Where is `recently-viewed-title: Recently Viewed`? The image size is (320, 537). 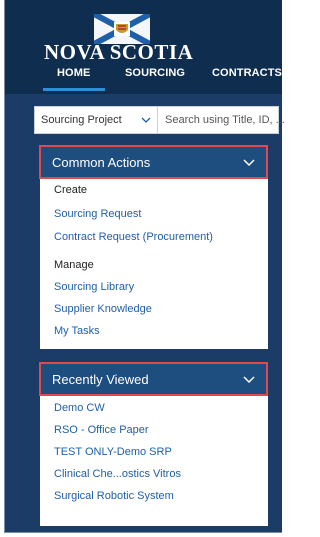 recently-viewed-title: Recently Viewed is located at coordinates (100, 379).